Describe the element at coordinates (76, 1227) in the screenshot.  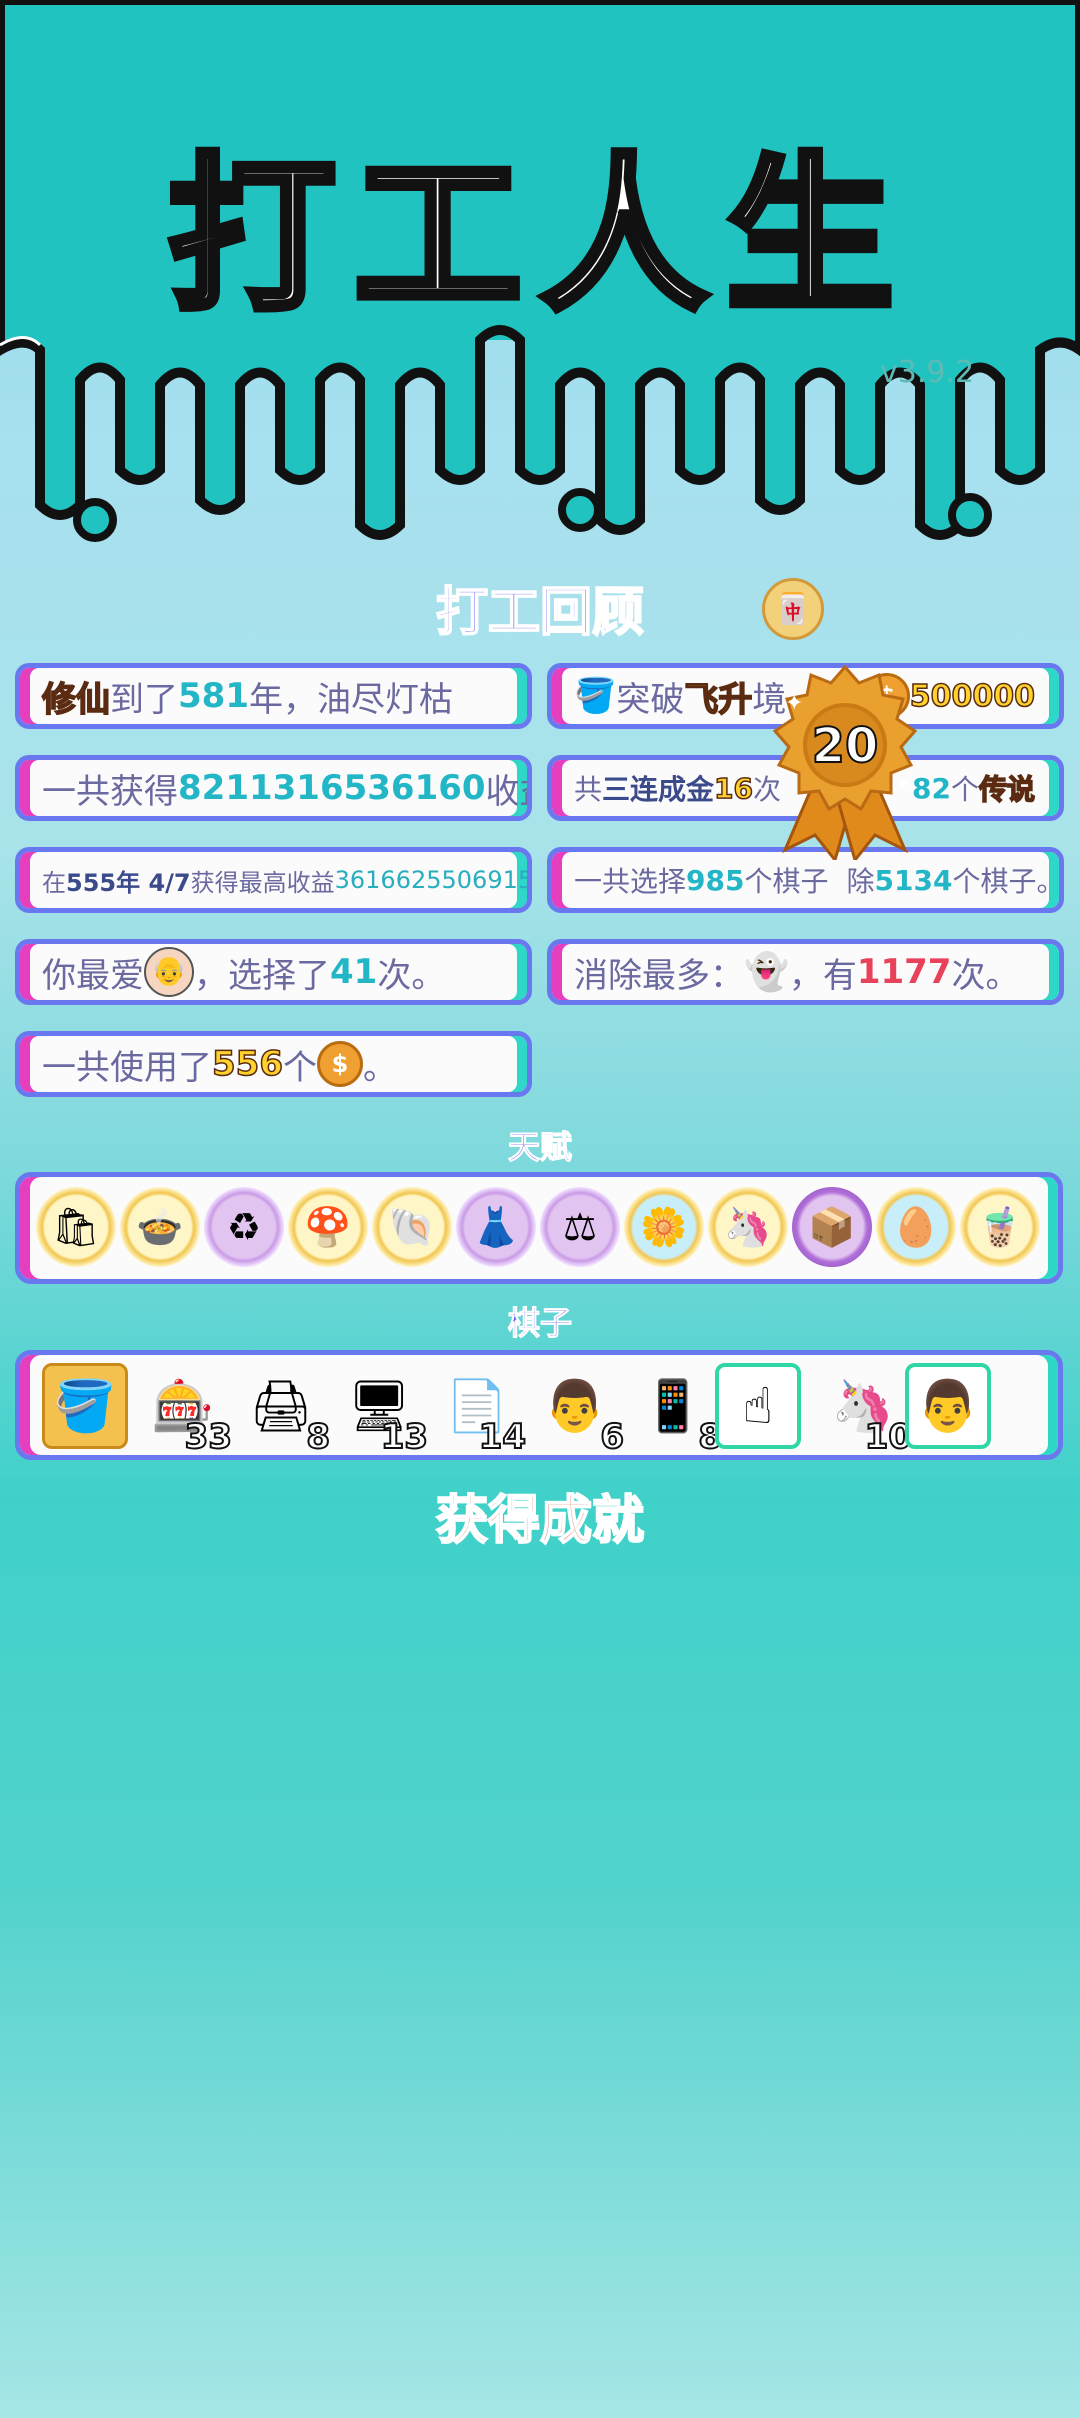
I see `bag-icon: 🛍` at that location.